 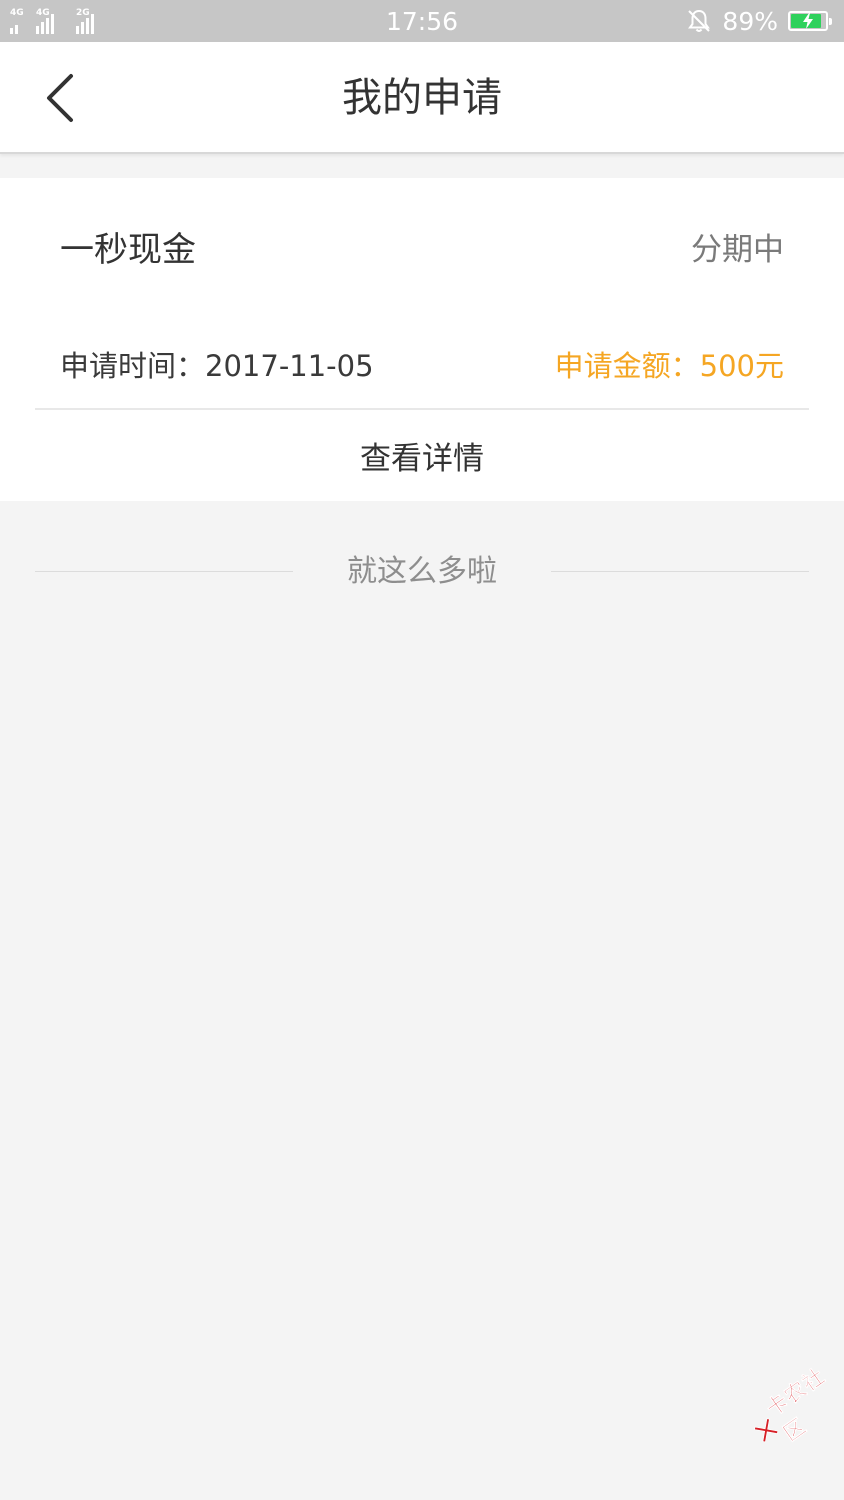 I want to click on apply-amount: 申请金额：500元, so click(x=669, y=366).